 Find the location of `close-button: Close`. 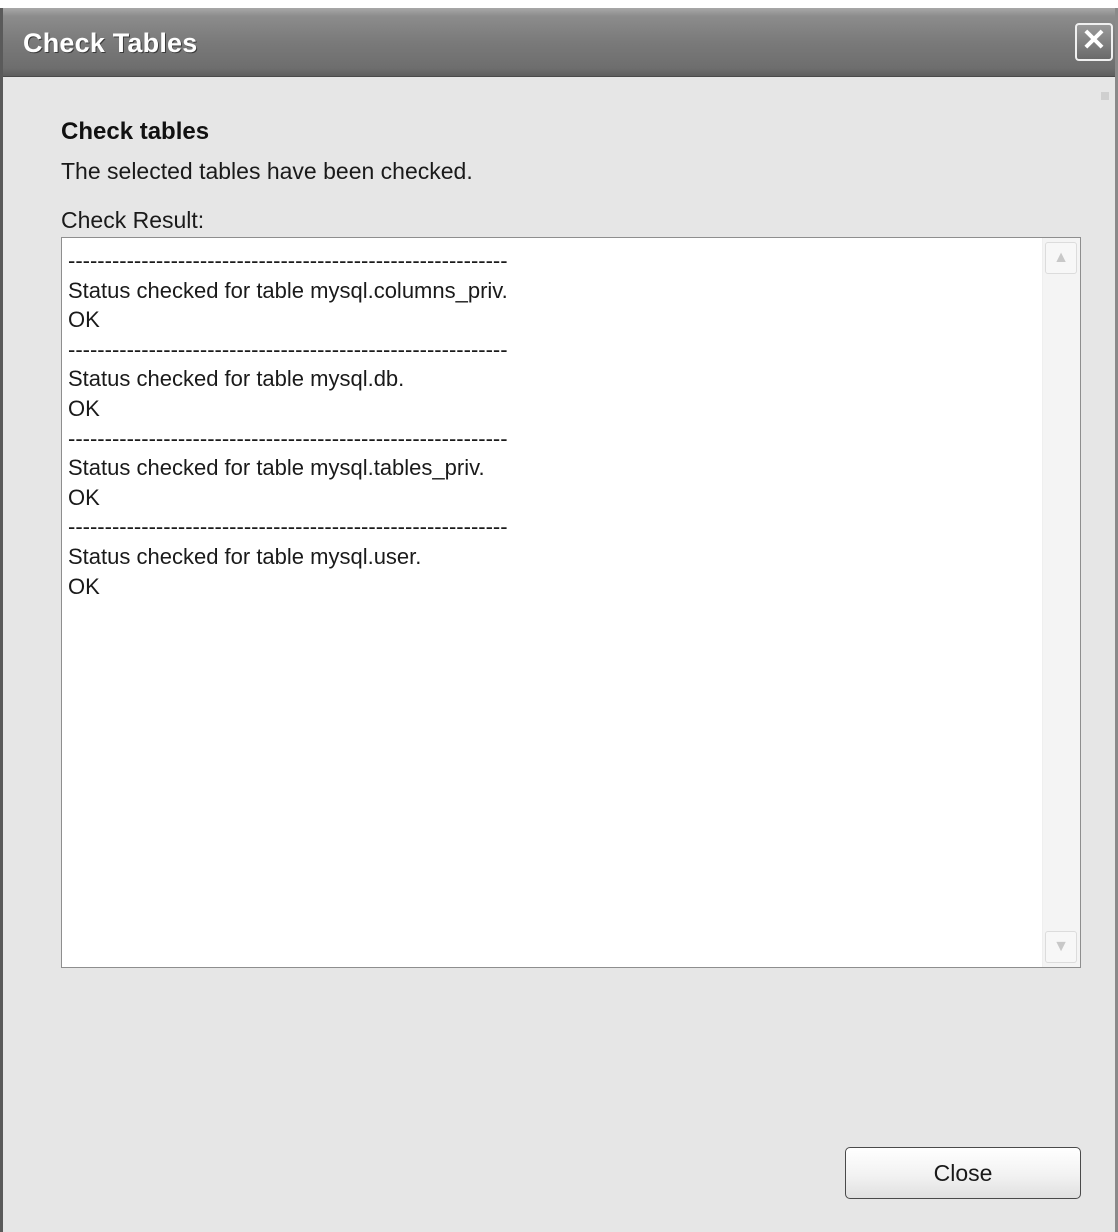

close-button: Close is located at coordinates (963, 1173).